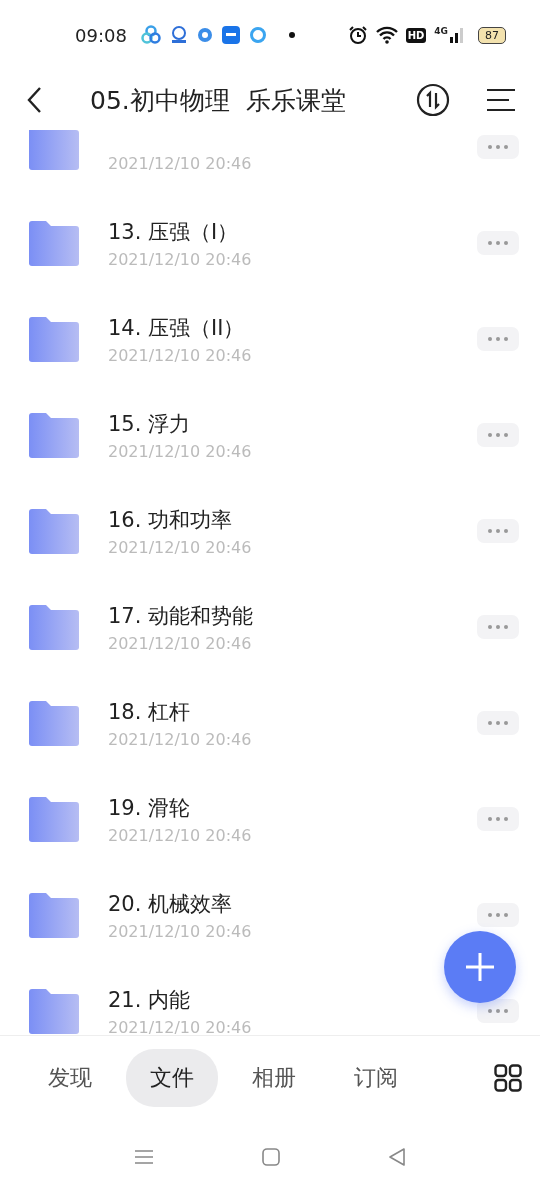 The width and height of the screenshot is (540, 1200). I want to click on nav-tab: 发现, so click(70, 1078).